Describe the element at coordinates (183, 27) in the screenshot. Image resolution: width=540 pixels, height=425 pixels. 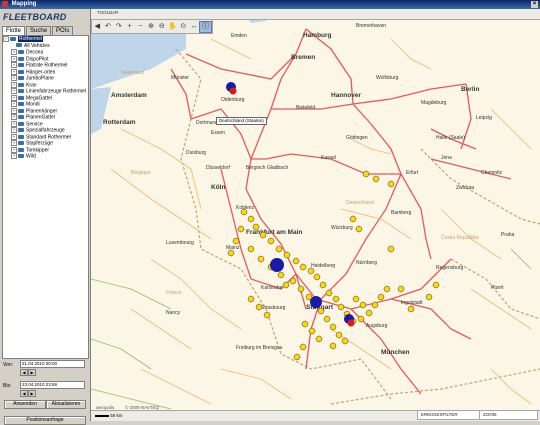
I see `map-tool-button: ⊙` at that location.